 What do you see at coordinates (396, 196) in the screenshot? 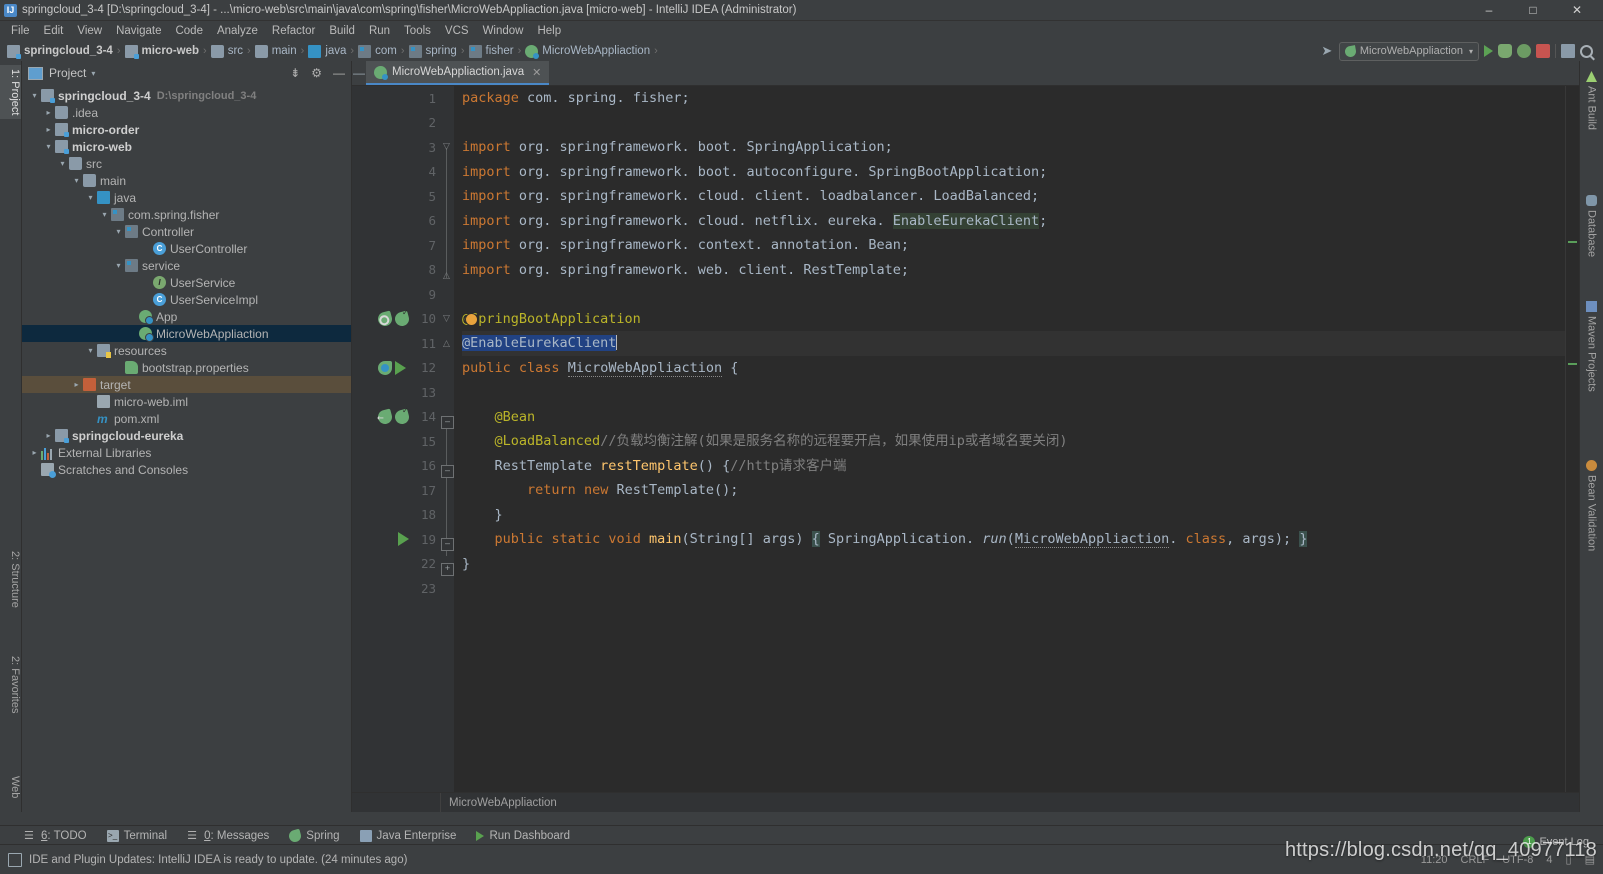
I see `gutter-line-5: 5` at bounding box center [396, 196].